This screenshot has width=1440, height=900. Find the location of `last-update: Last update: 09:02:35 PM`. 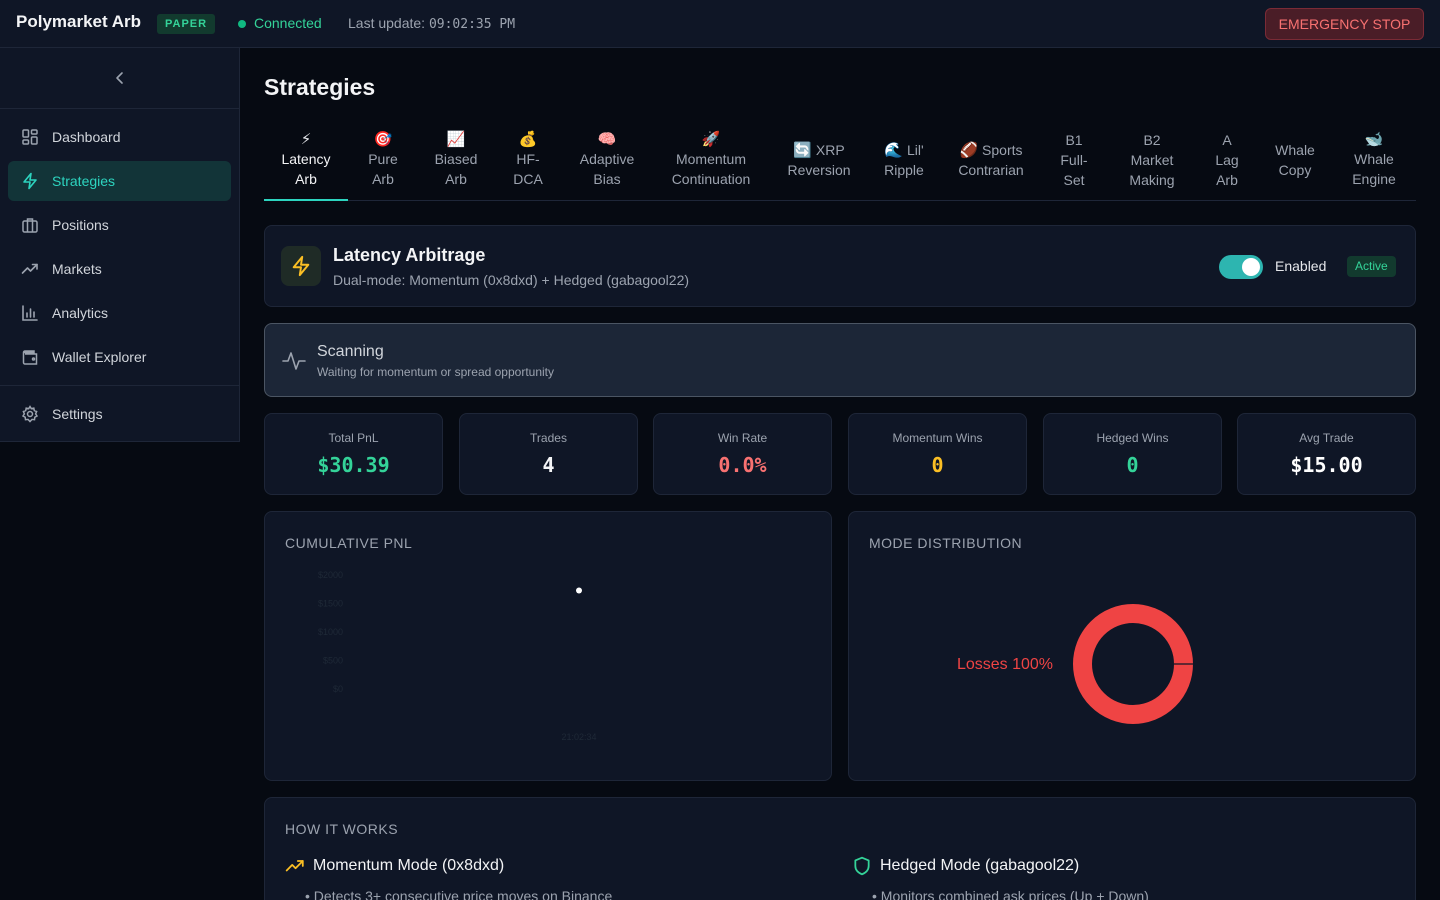

last-update: Last update: 09:02:35 PM is located at coordinates (431, 23).